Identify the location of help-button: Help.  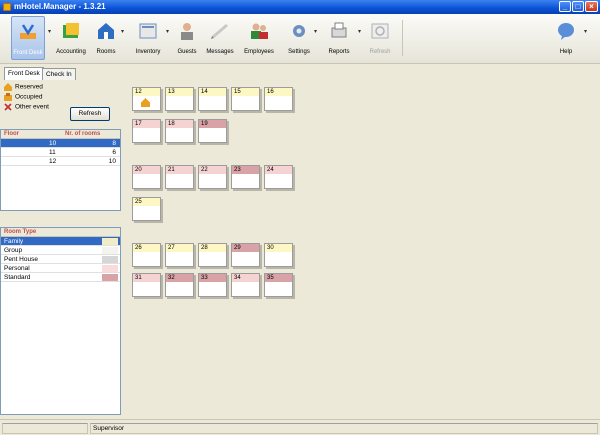
(566, 38).